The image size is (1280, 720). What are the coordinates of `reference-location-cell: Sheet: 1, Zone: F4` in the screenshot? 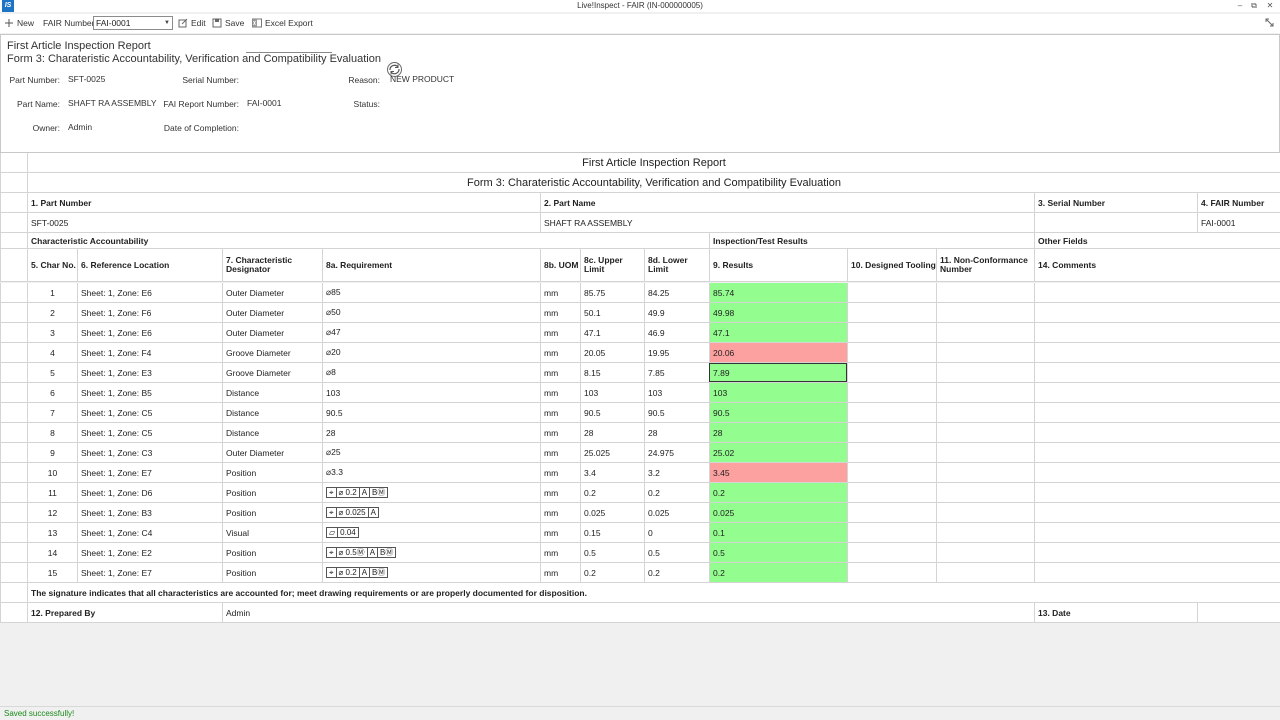 It's located at (149, 352).